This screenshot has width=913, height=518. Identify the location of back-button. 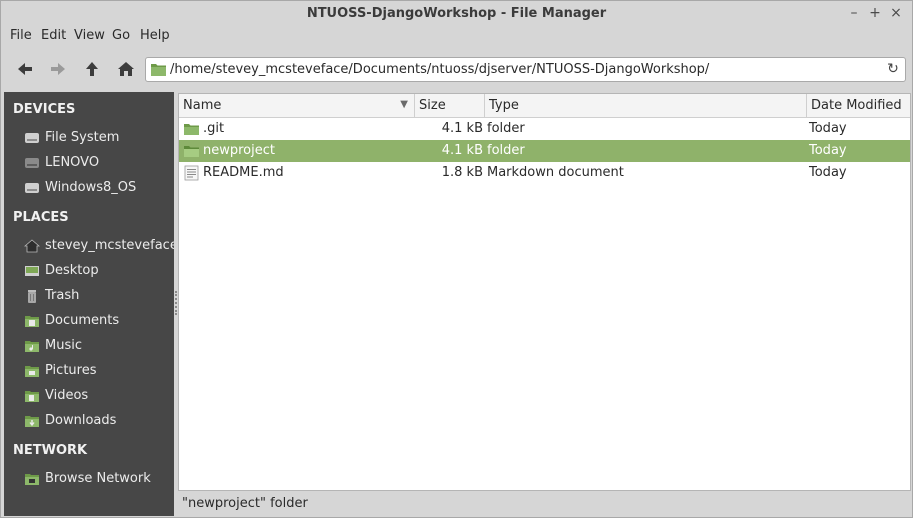
(25, 69).